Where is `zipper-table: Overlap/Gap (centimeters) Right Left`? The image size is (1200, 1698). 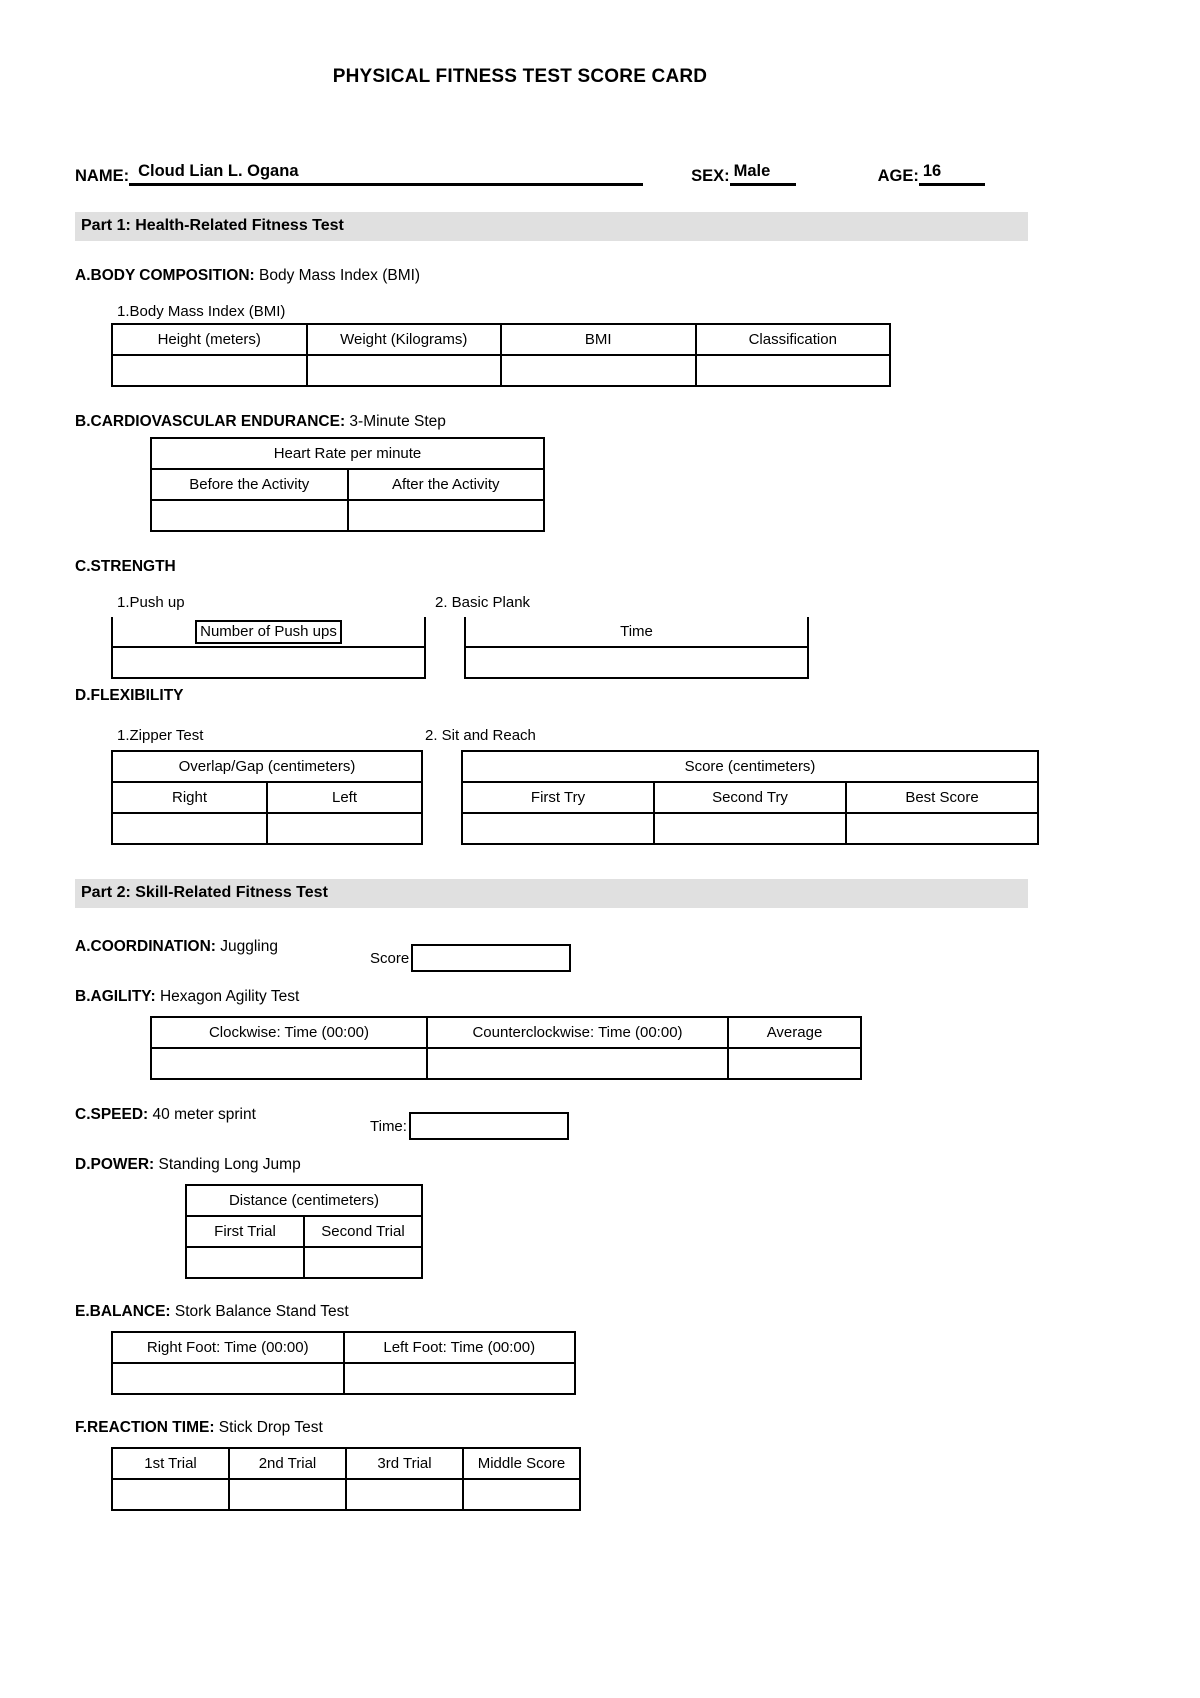 zipper-table: Overlap/Gap (centimeters) Right Left is located at coordinates (267, 797).